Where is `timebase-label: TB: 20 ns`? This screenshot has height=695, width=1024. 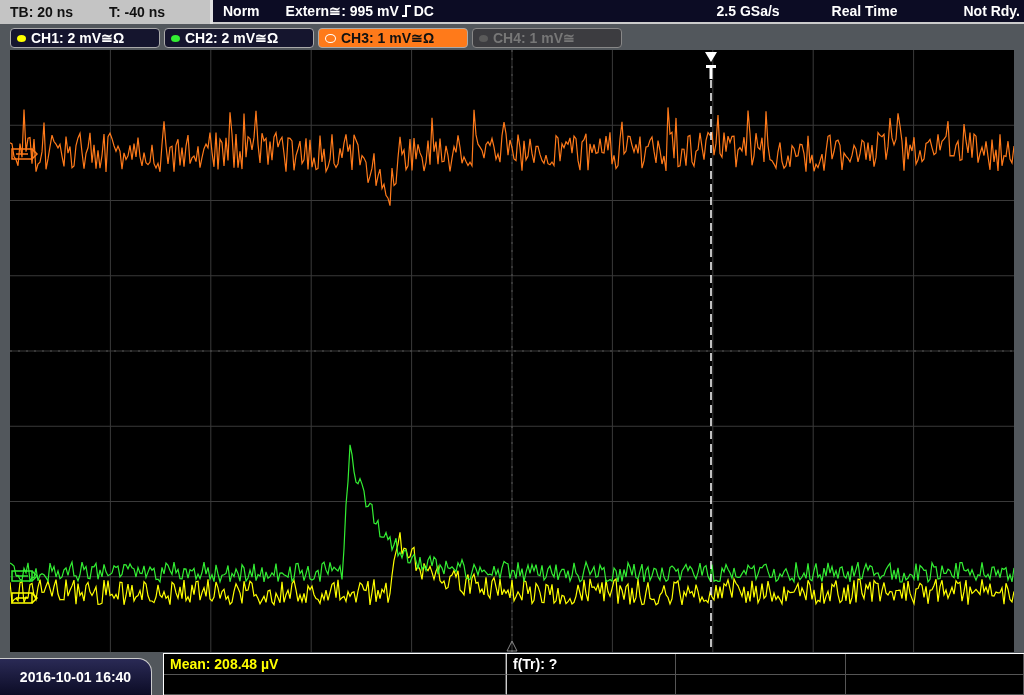
timebase-label: TB: 20 ns is located at coordinates (41, 12).